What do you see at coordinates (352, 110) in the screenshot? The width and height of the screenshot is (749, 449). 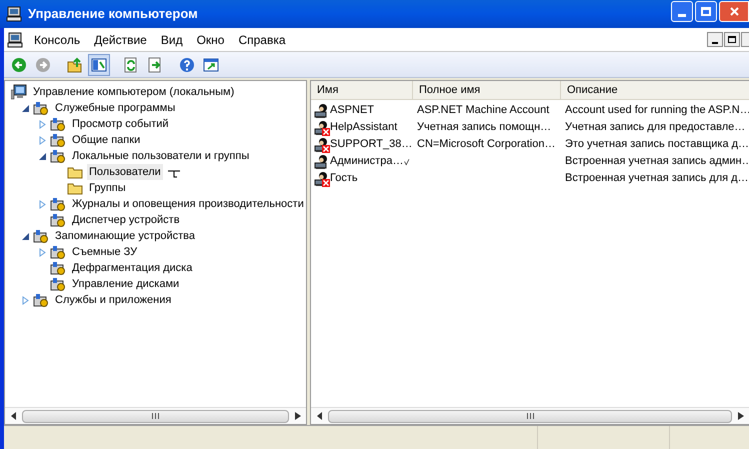 I see `table-cell-text: ASPNET` at bounding box center [352, 110].